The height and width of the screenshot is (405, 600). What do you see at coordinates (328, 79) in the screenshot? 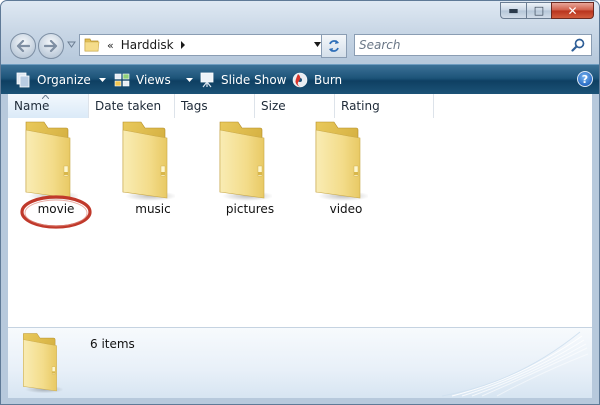
I see `burn-label: Burn` at bounding box center [328, 79].